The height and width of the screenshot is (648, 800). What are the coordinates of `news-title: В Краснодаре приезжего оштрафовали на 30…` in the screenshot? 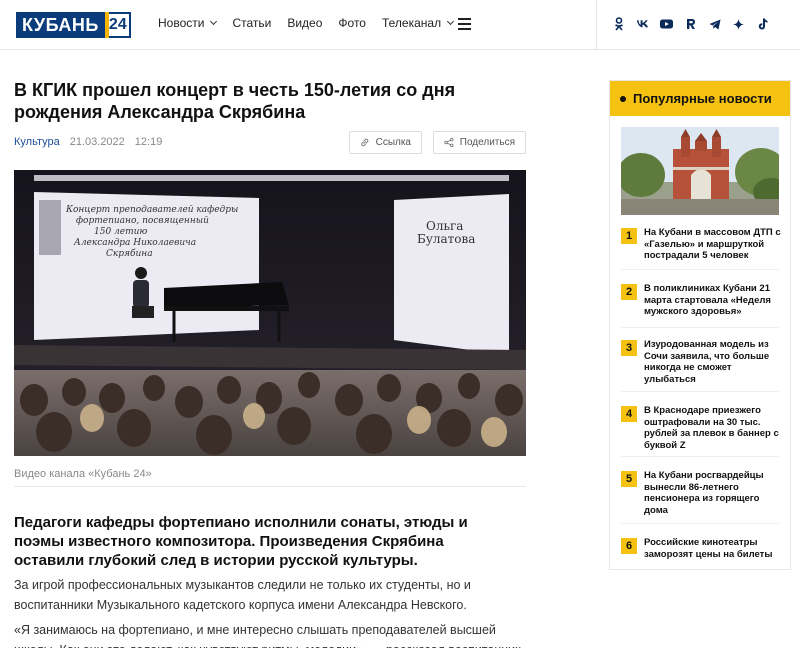 It's located at (711, 428).